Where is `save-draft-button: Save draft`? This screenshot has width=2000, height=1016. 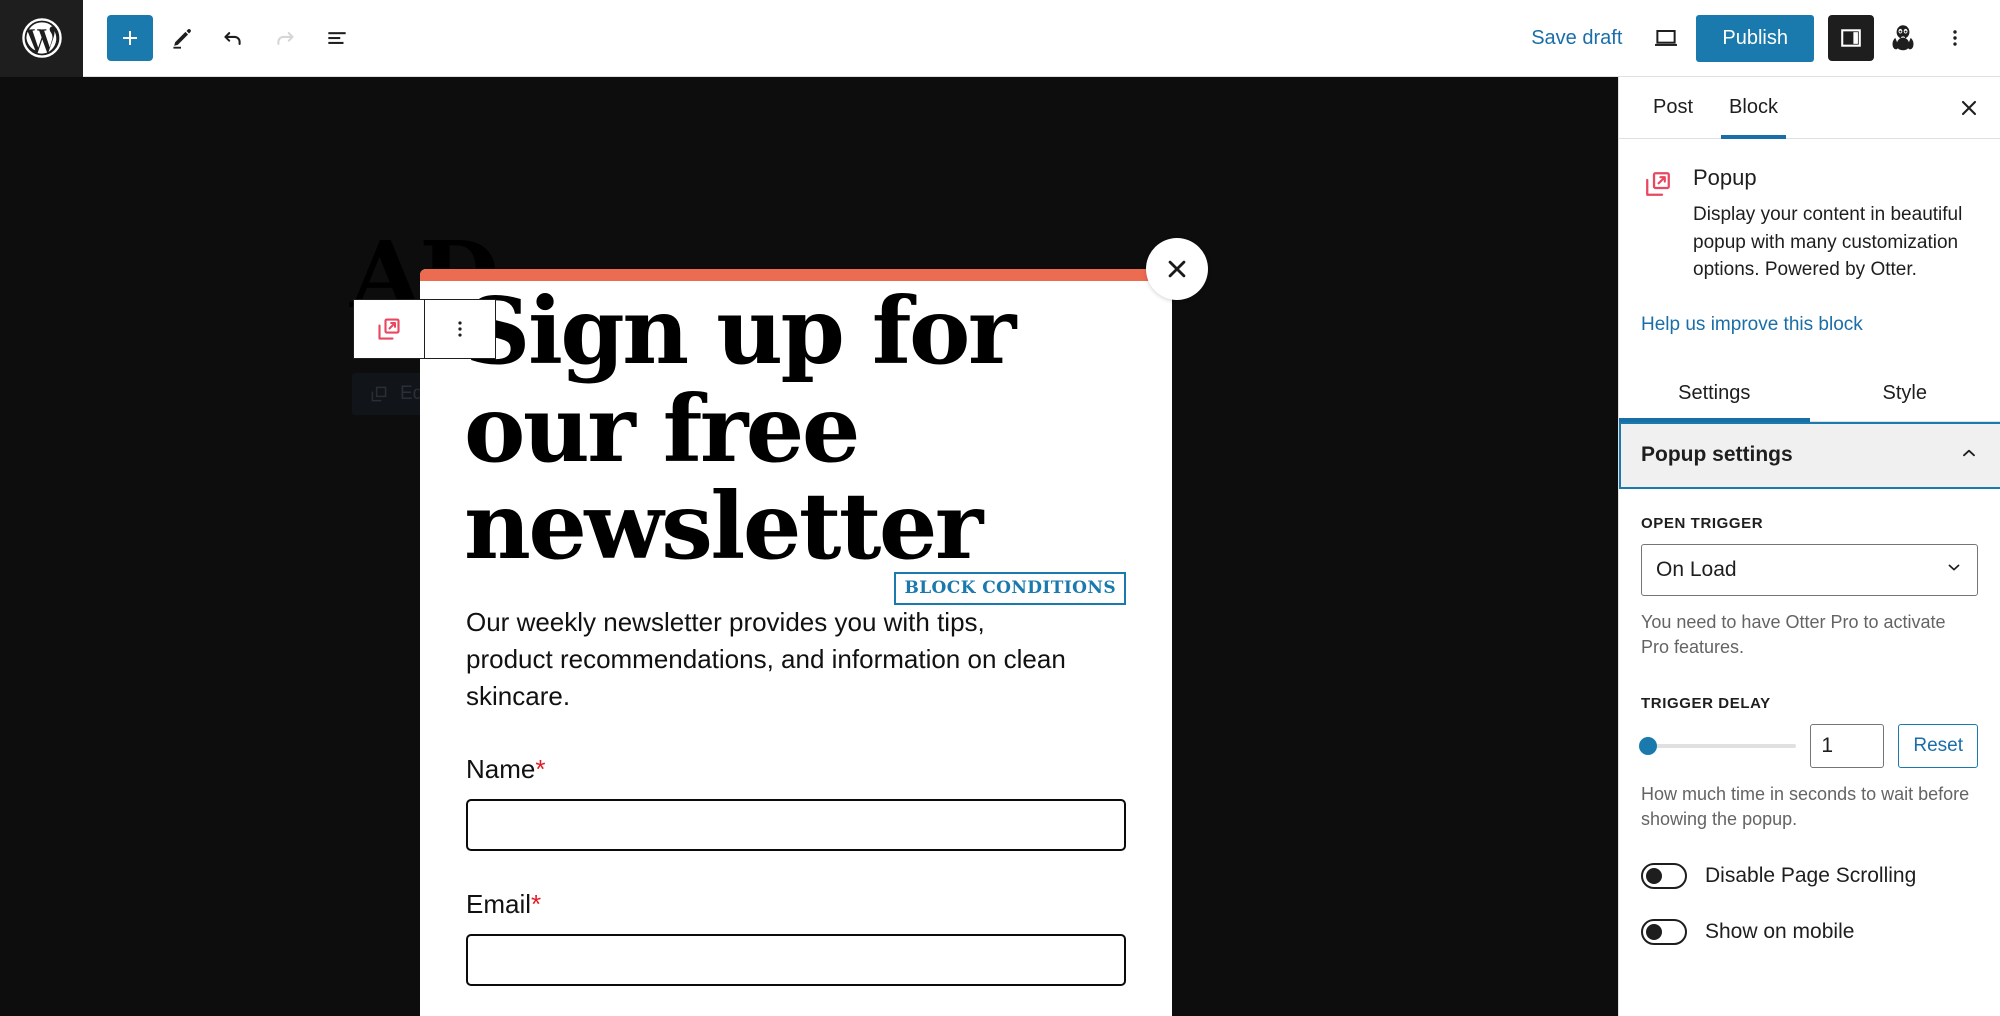 save-draft-button: Save draft is located at coordinates (1576, 38).